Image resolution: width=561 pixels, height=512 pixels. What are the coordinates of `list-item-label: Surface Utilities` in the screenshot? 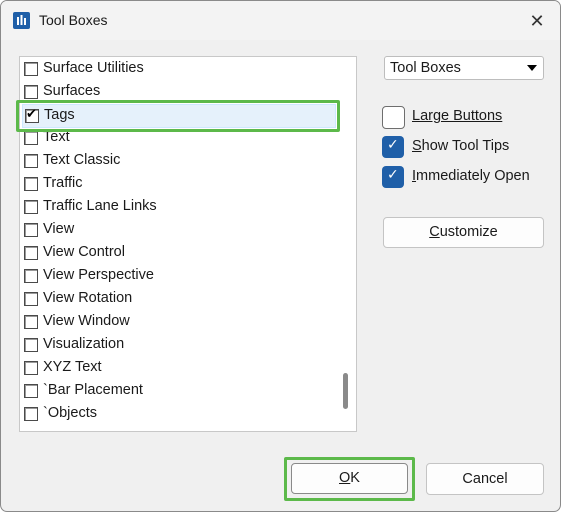 It's located at (93, 68).